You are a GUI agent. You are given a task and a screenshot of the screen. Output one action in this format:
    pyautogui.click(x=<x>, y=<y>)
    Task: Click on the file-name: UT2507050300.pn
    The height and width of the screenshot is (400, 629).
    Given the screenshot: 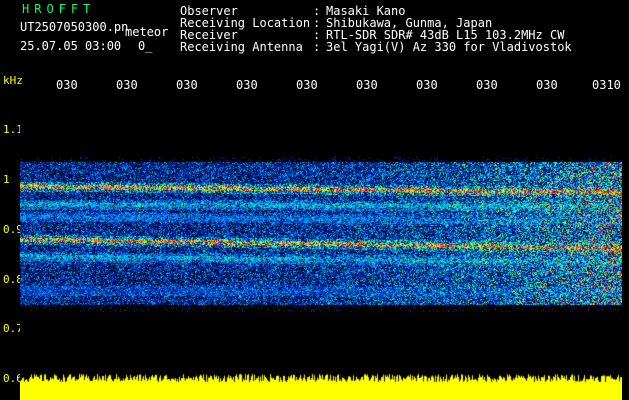 What is the action you would take?
    pyautogui.click(x=74, y=27)
    